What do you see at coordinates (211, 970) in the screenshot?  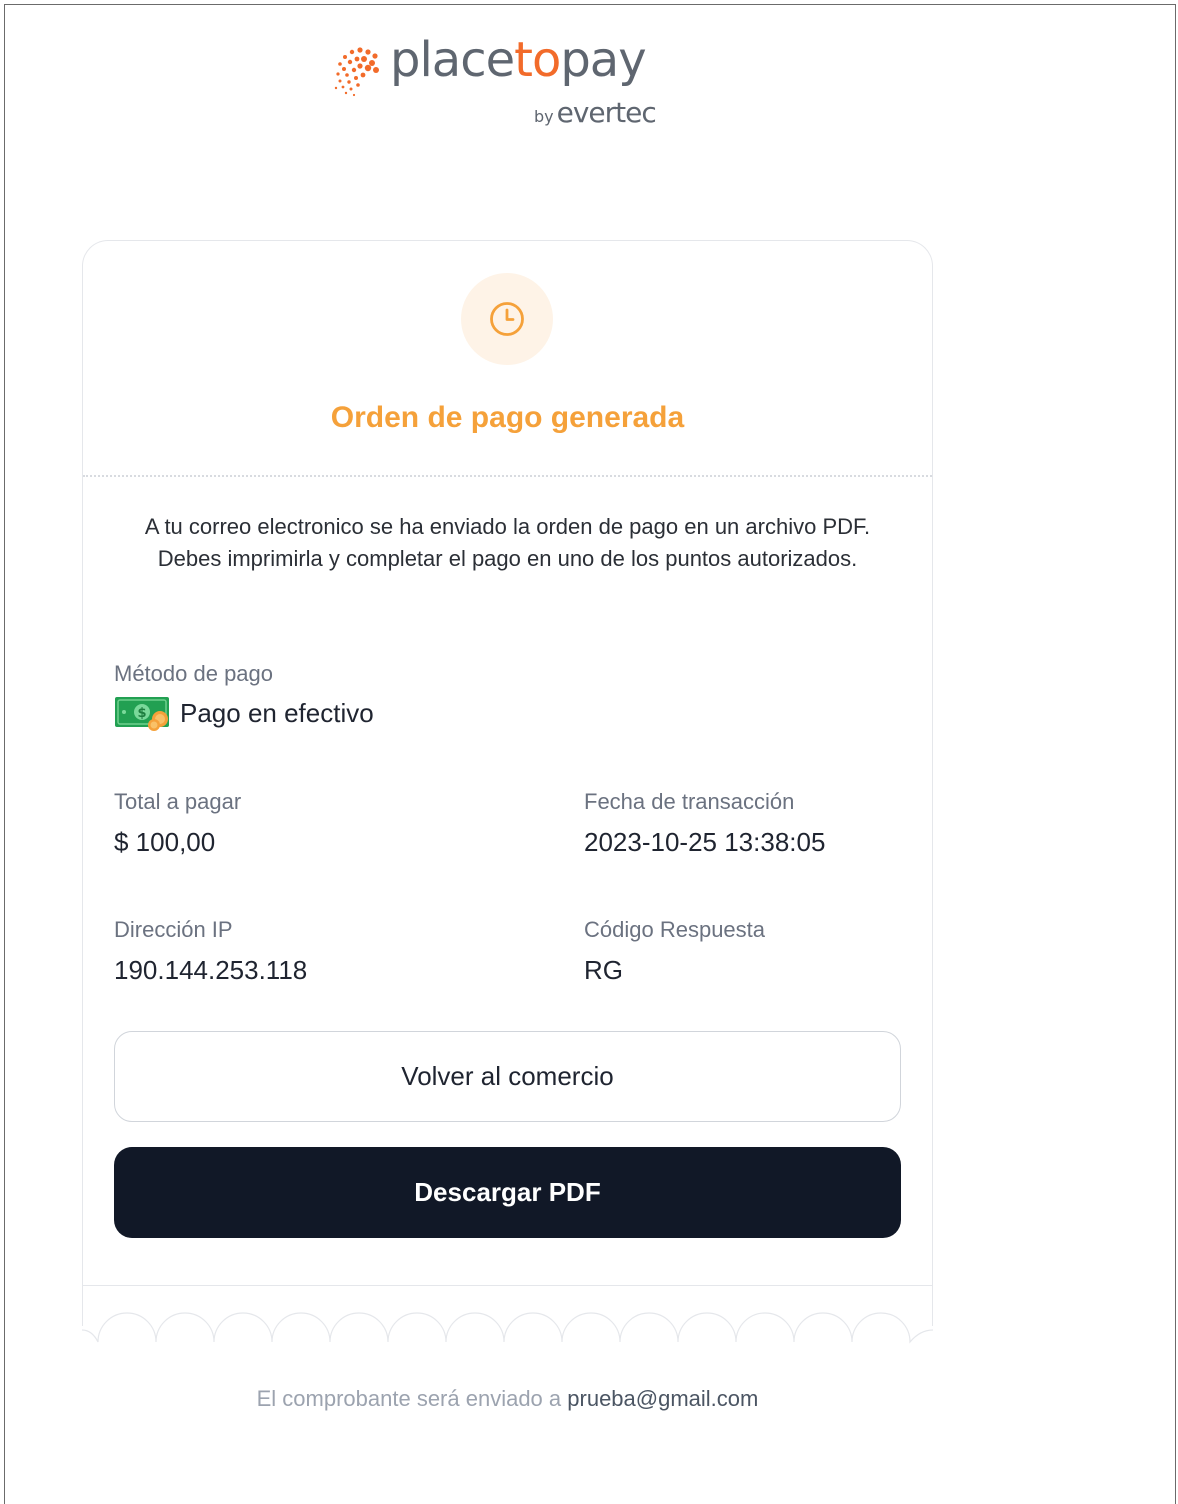 I see `ip-address-value: 190.144.253.118` at bounding box center [211, 970].